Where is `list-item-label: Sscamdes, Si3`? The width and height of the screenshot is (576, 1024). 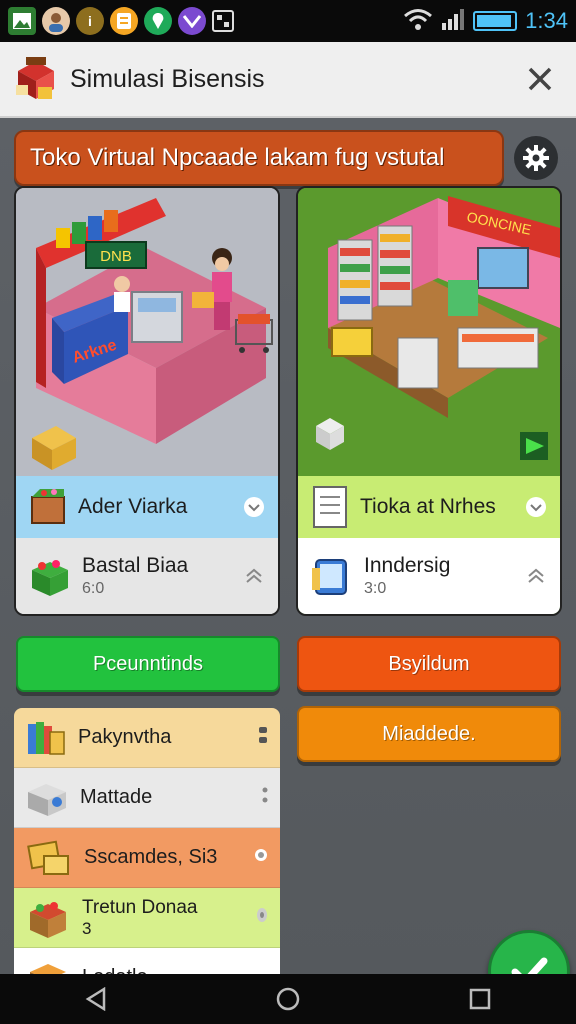 list-item-label: Sscamdes, Si3 is located at coordinates (151, 857).